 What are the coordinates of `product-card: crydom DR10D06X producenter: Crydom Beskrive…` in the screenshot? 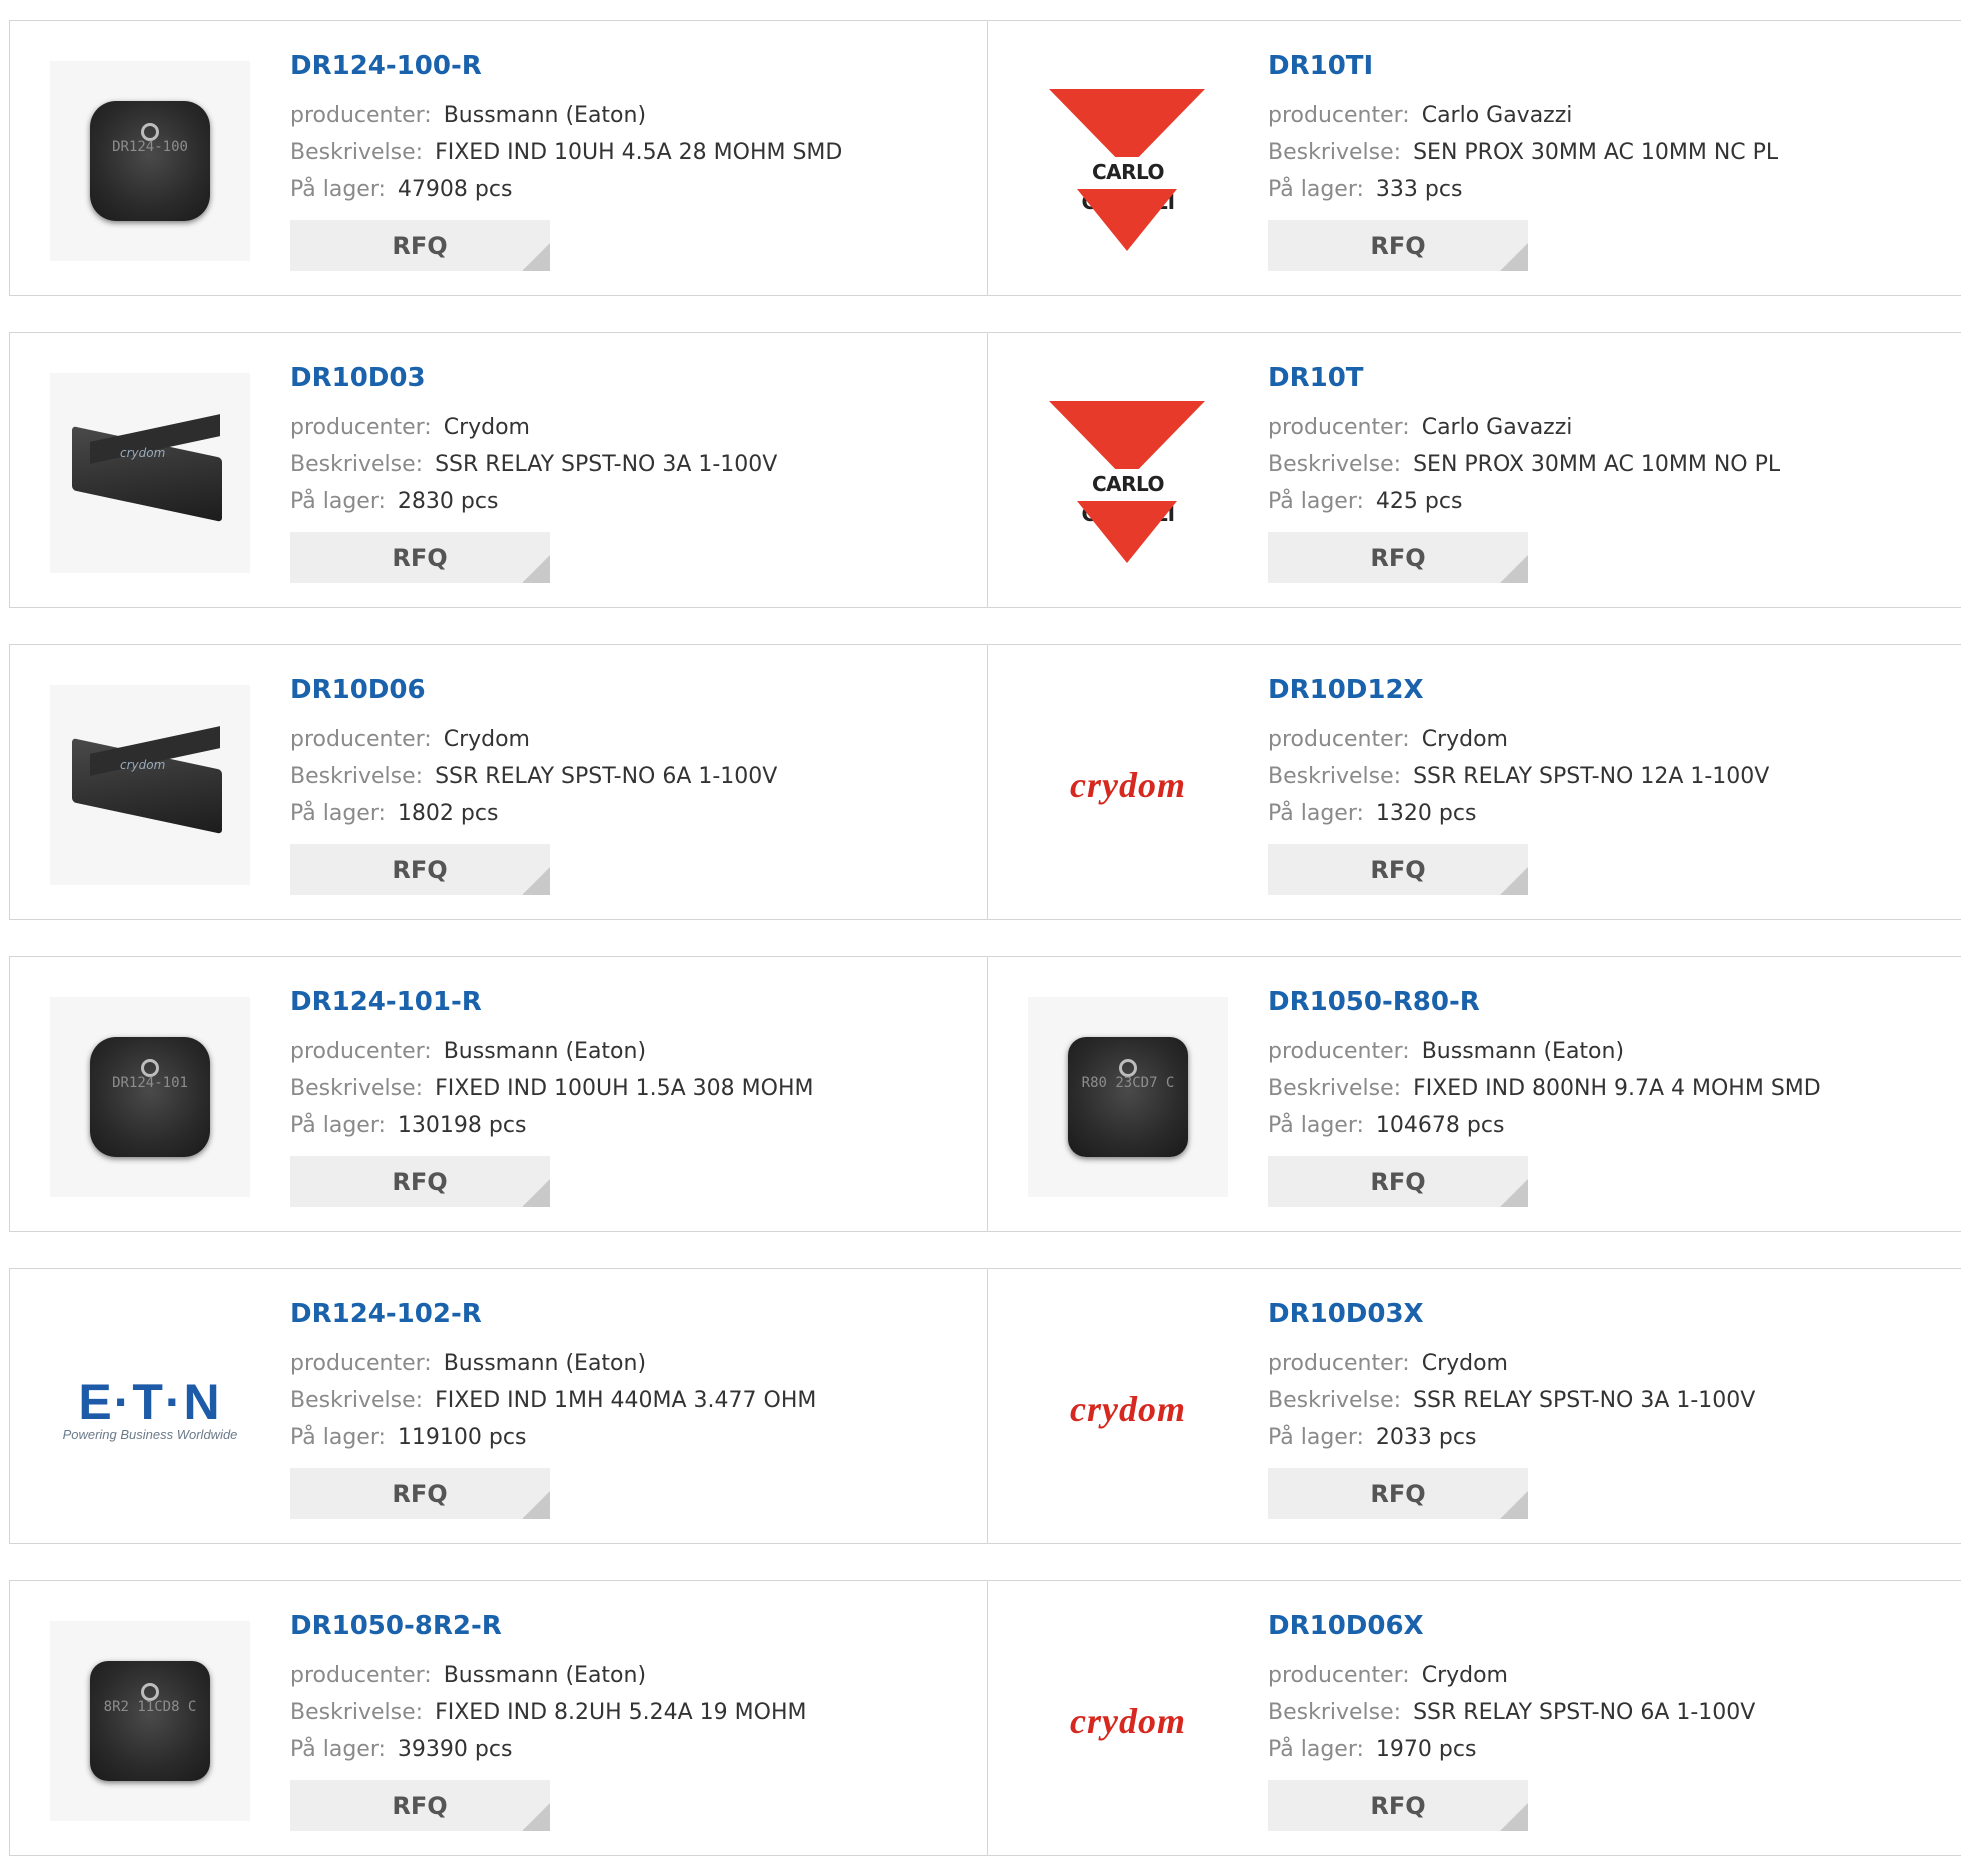 It's located at (1474, 1718).